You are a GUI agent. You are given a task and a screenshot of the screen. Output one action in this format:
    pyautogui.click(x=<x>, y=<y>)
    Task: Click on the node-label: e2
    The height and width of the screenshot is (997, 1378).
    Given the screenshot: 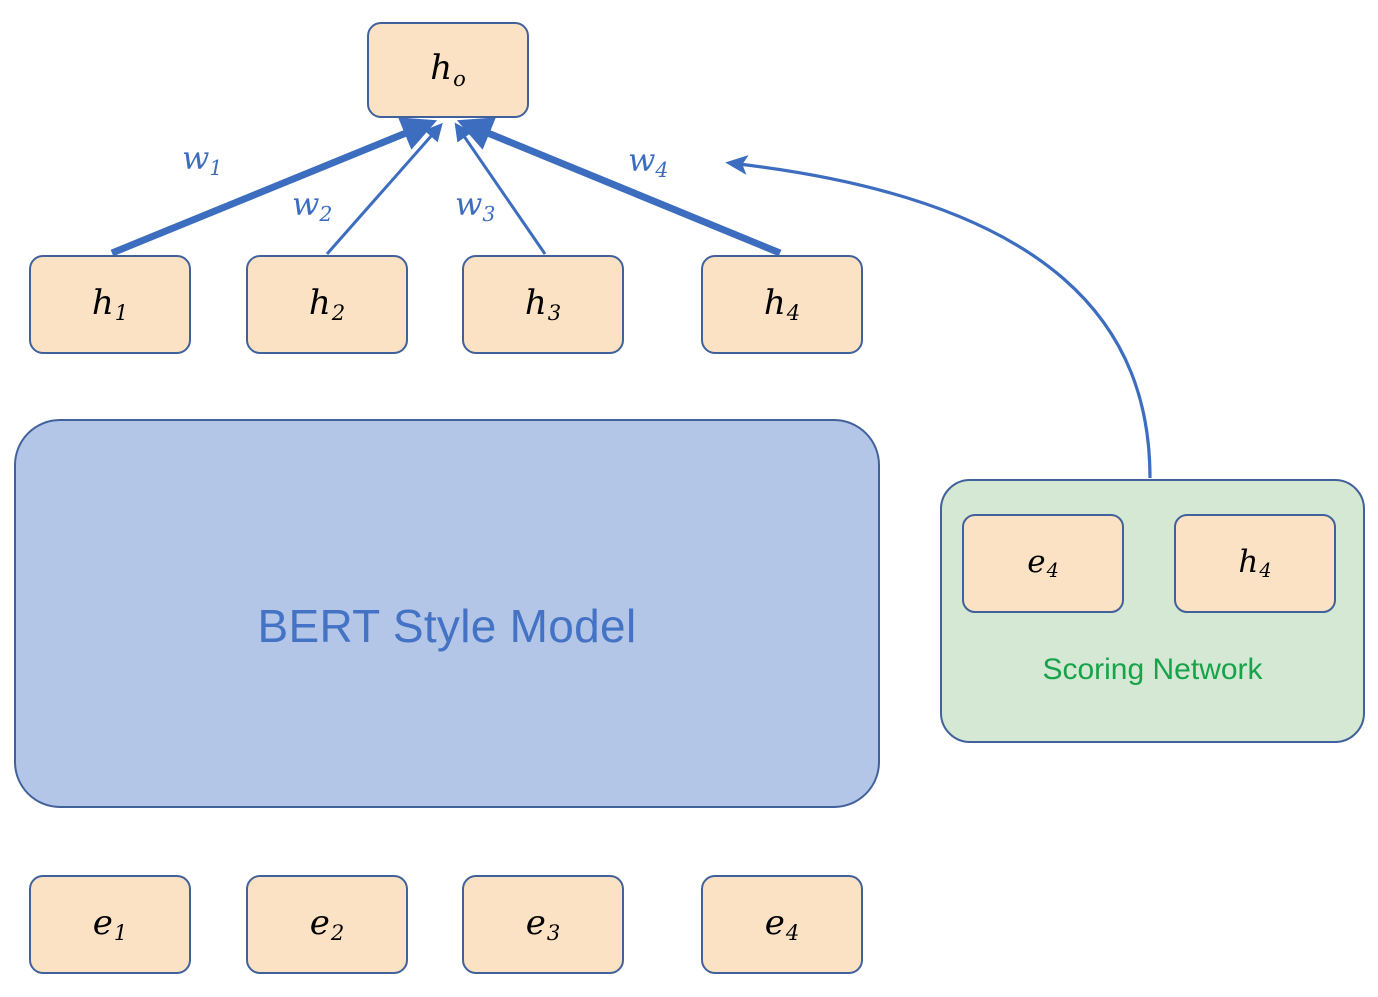 What is the action you would take?
    pyautogui.click(x=327, y=924)
    